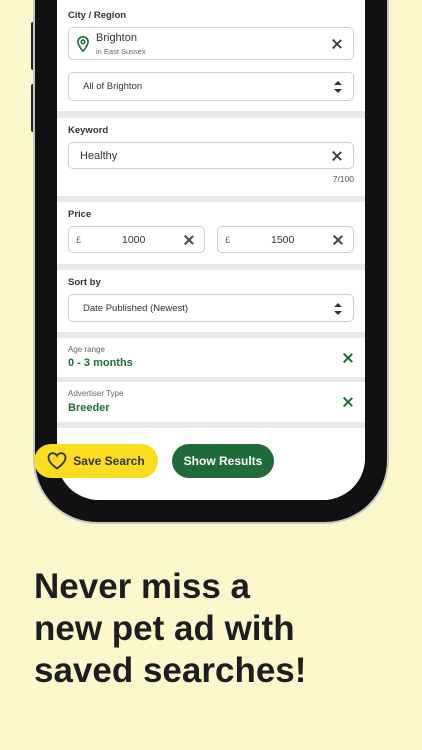  Describe the element at coordinates (109, 461) in the screenshot. I see `save-search-label: Save Search` at that location.